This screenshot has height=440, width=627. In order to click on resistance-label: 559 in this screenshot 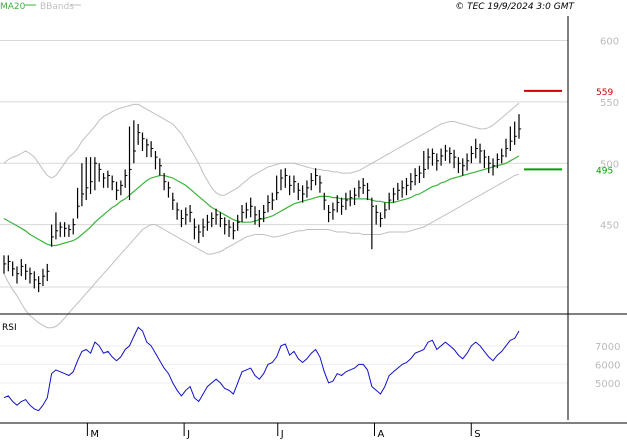, I will do `click(604, 93)`.